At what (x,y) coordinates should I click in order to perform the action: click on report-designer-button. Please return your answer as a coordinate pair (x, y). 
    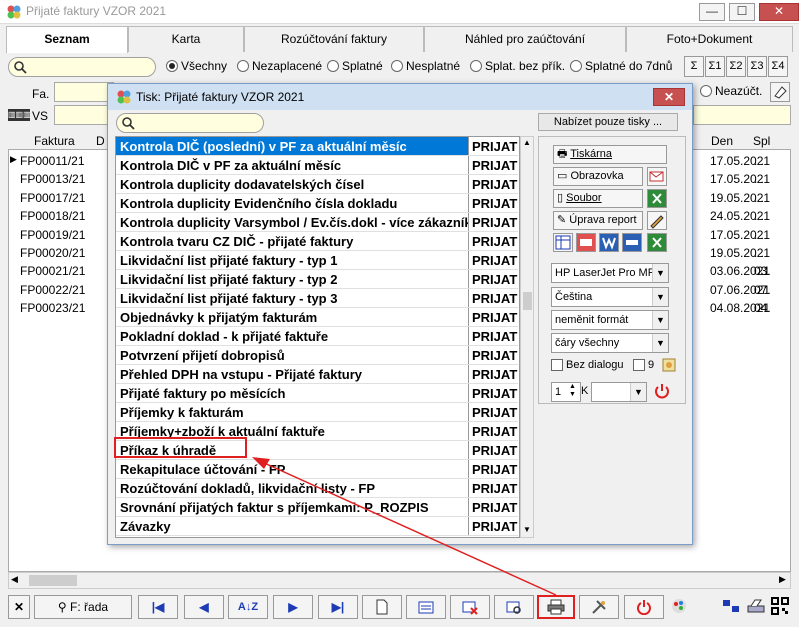
    Looking at the image, I should click on (657, 220).